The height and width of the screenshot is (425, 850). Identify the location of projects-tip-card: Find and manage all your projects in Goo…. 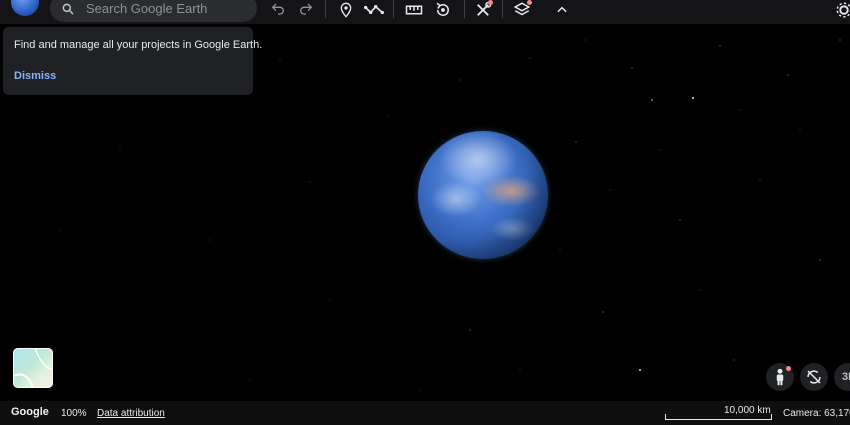
(132, 61).